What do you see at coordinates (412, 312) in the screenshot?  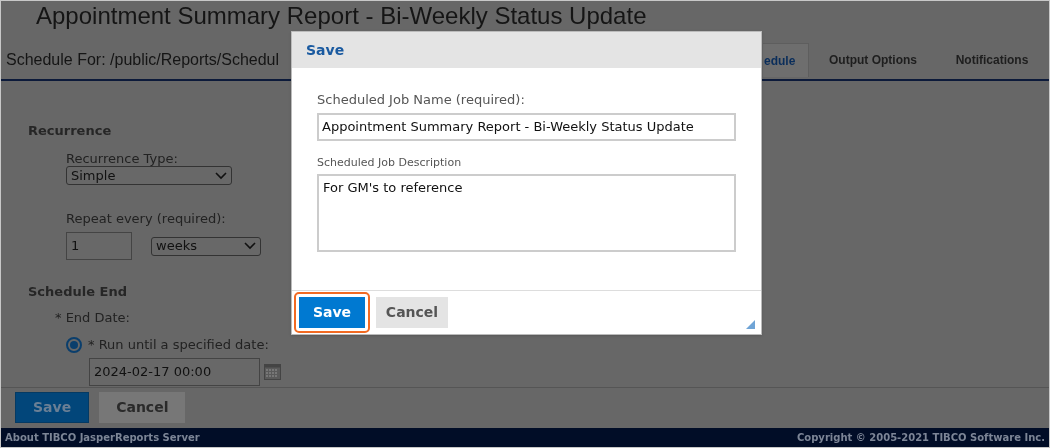 I see `dialog-button: Cancel` at bounding box center [412, 312].